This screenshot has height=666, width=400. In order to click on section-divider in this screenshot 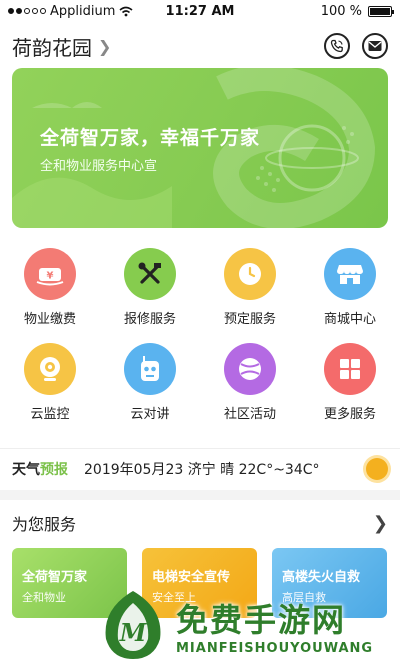, I will do `click(200, 495)`.